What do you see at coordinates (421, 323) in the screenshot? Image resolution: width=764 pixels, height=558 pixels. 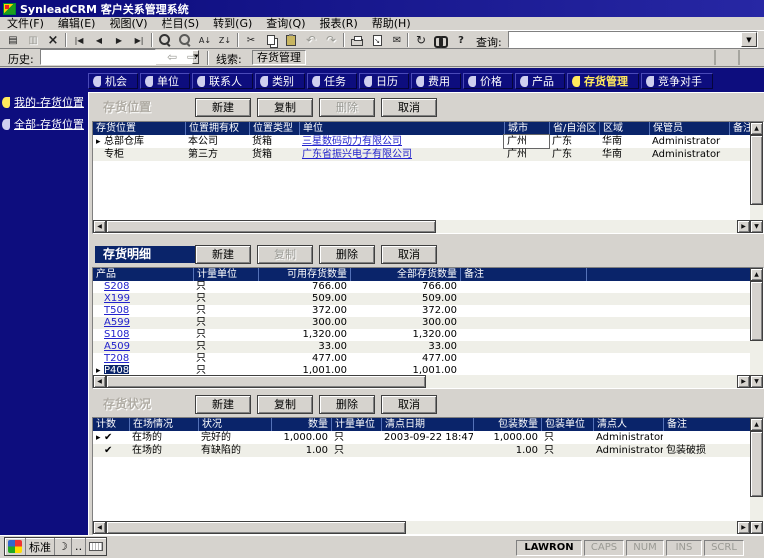 I see `table-row: A599 只 300.00 300.00` at bounding box center [421, 323].